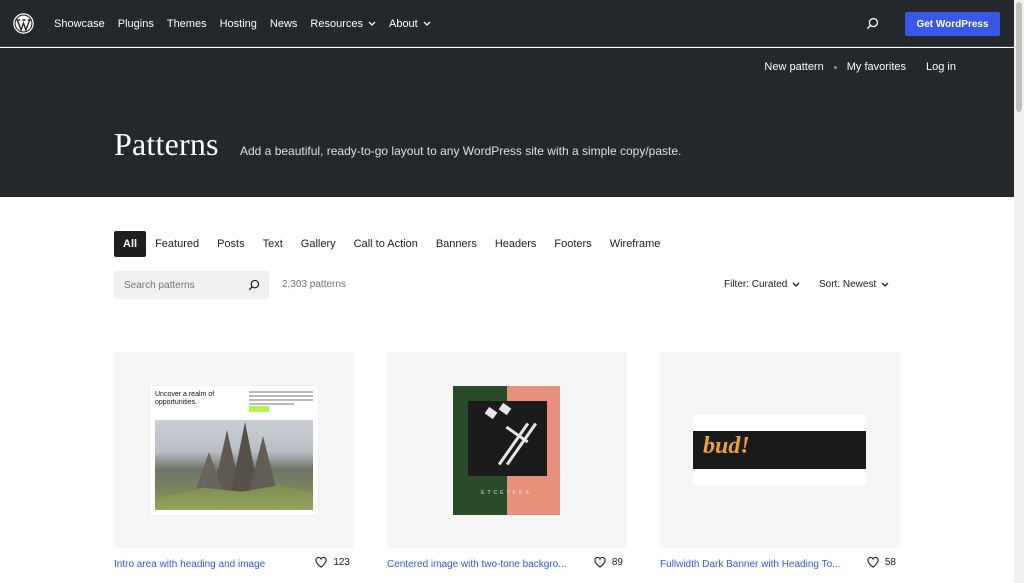 The height and width of the screenshot is (583, 1024). I want to click on preview-heading: bud!, so click(726, 446).